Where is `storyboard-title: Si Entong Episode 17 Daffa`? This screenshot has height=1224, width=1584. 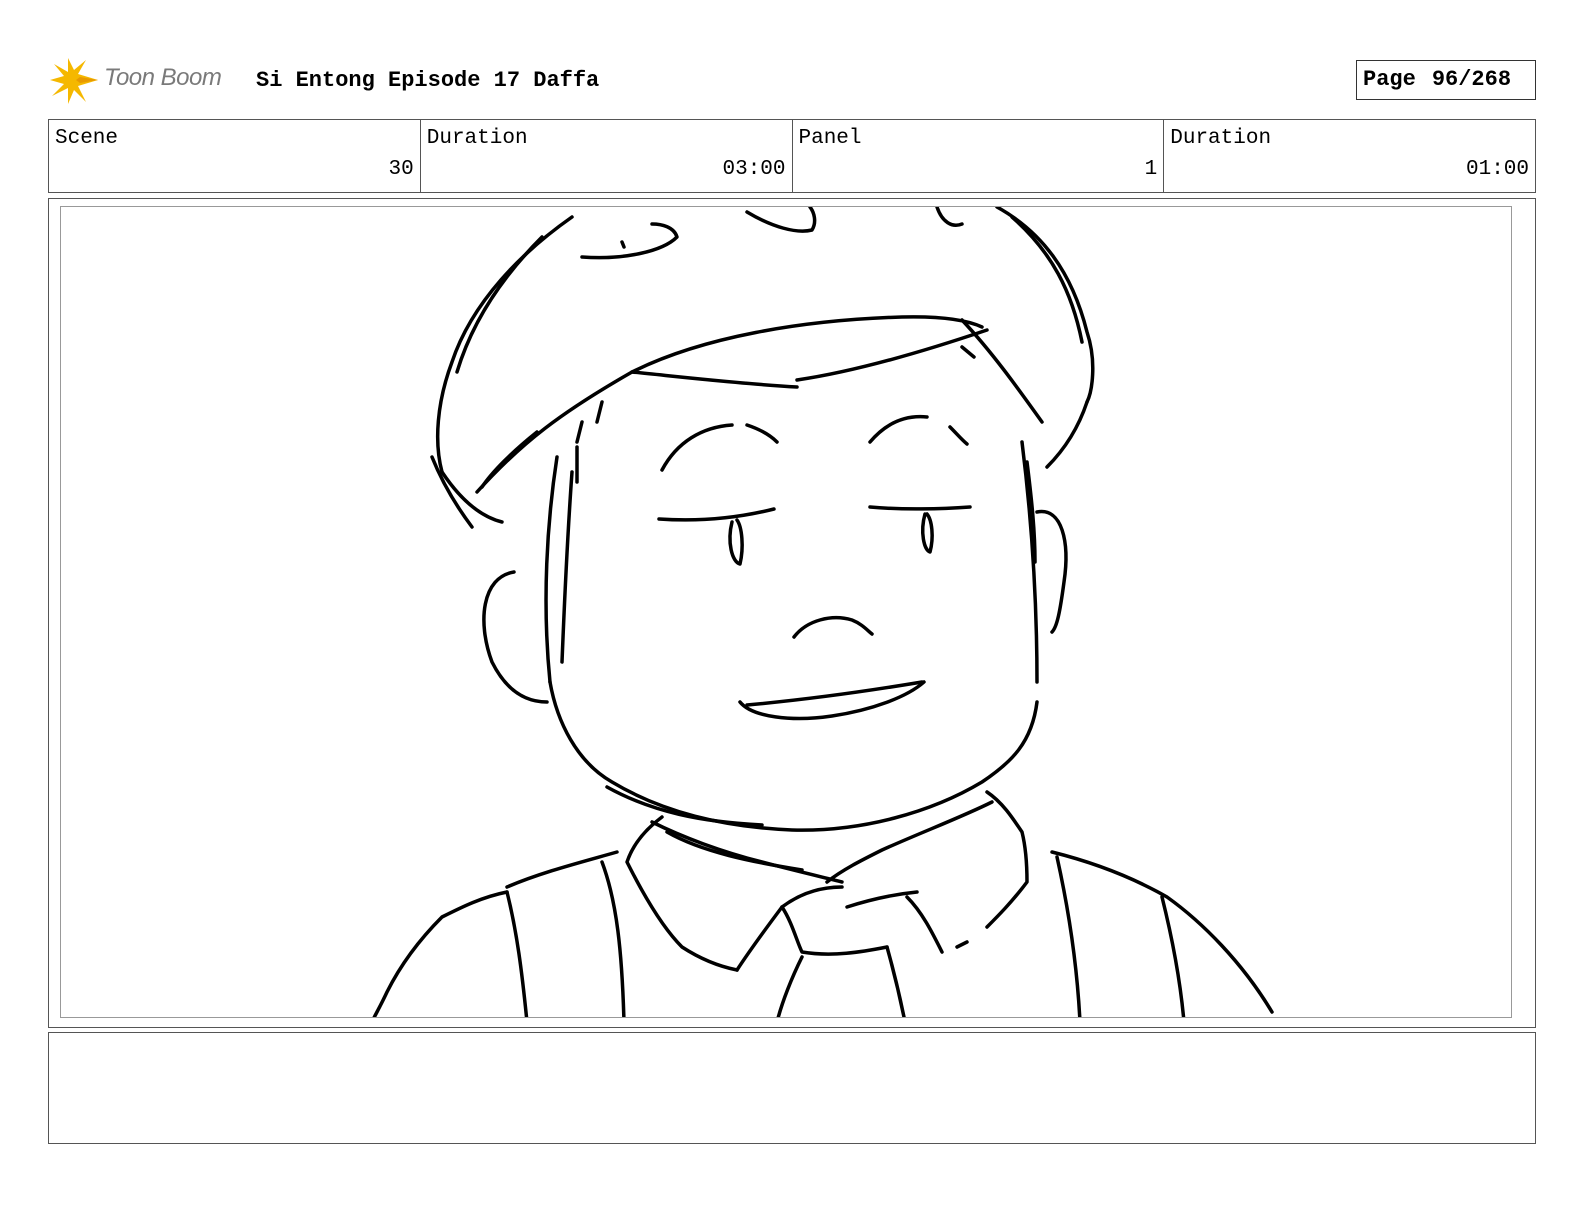 storyboard-title: Si Entong Episode 17 Daffa is located at coordinates (428, 80).